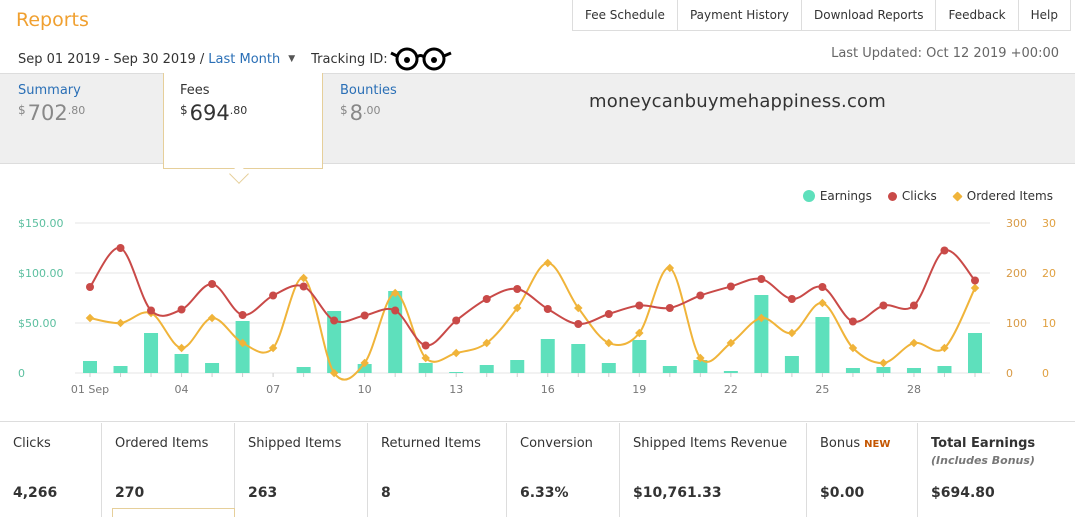 This screenshot has height=517, width=1075. What do you see at coordinates (976, 15) in the screenshot?
I see `nav-feedback: Feedback` at bounding box center [976, 15].